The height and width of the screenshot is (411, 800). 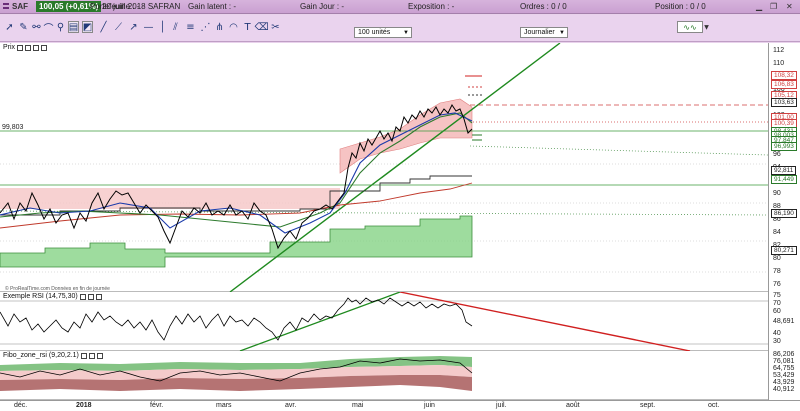 What do you see at coordinates (784, 179) in the screenshot?
I see `price-level-tag: 91,449` at bounding box center [784, 179].